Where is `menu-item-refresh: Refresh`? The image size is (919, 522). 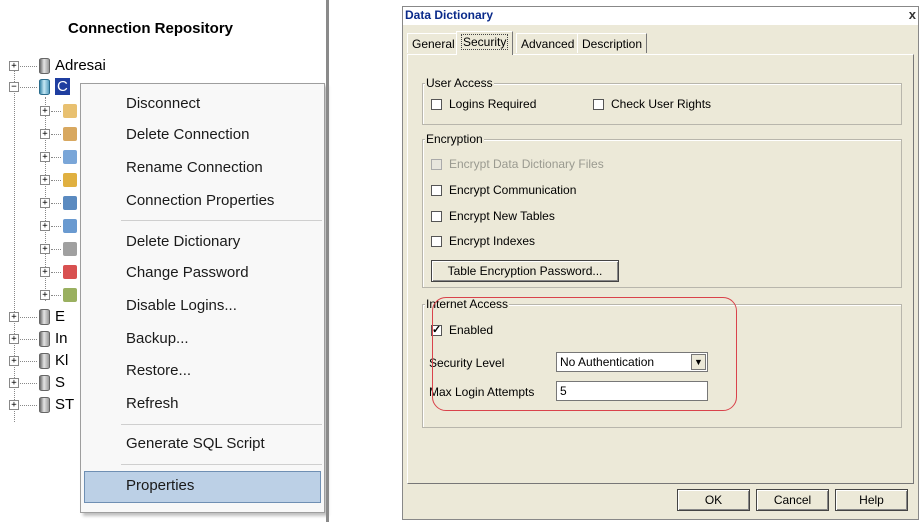
menu-item-refresh: Refresh is located at coordinates (152, 403).